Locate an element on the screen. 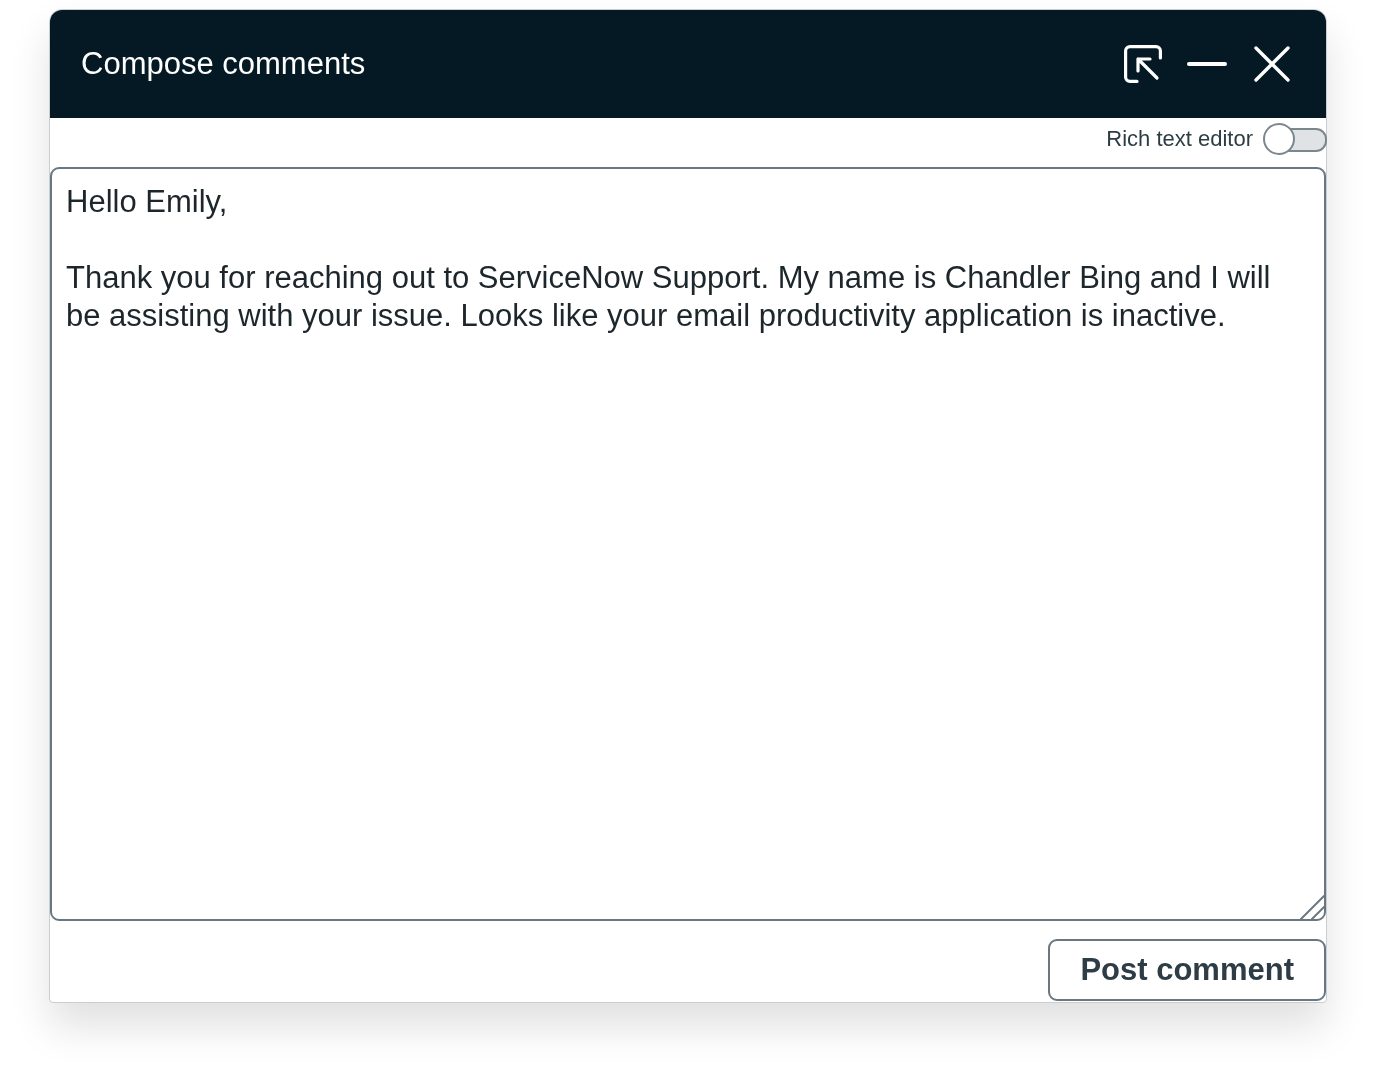 This screenshot has height=1092, width=1376. post-comment-button: Post comment is located at coordinates (1187, 970).